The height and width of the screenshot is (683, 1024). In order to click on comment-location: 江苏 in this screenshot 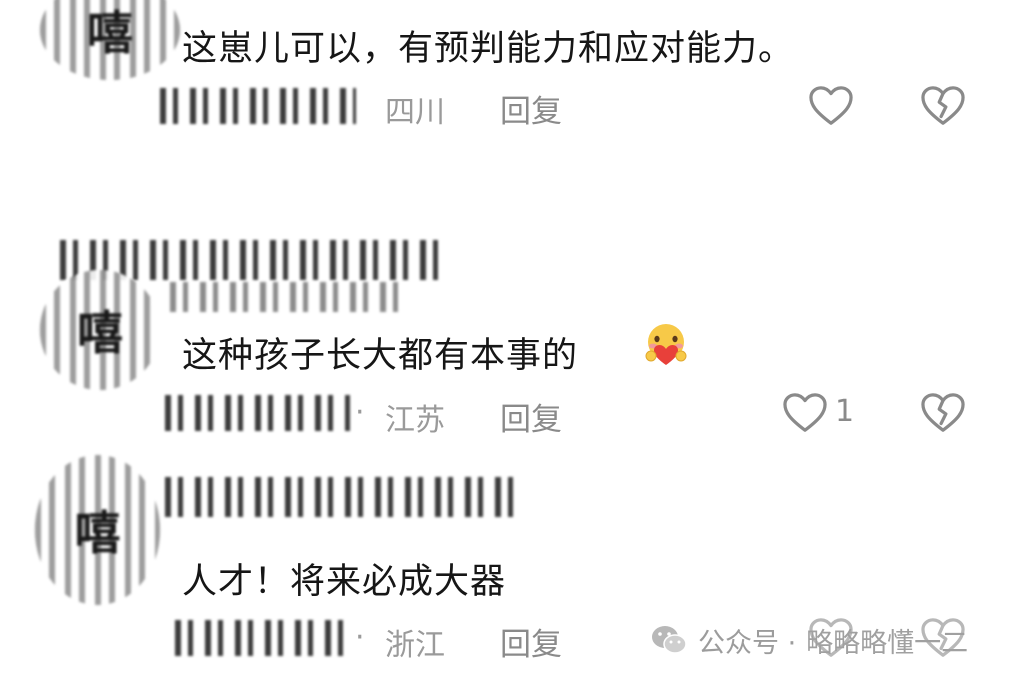, I will do `click(415, 420)`.